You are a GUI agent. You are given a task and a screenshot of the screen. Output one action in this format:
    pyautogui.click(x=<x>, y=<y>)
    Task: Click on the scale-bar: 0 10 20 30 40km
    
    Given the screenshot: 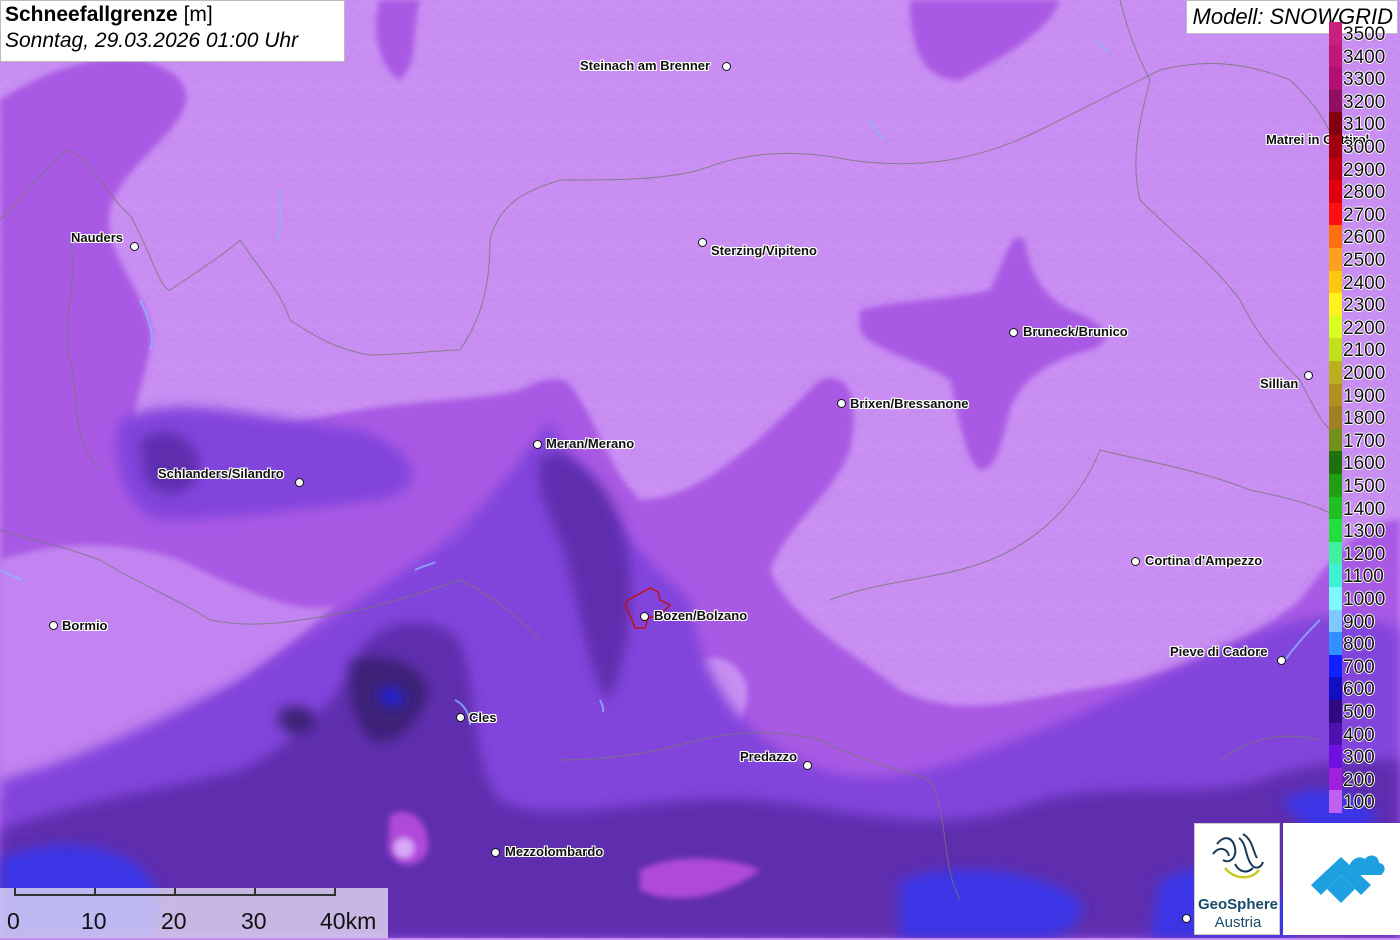 What is the action you would take?
    pyautogui.click(x=194, y=913)
    